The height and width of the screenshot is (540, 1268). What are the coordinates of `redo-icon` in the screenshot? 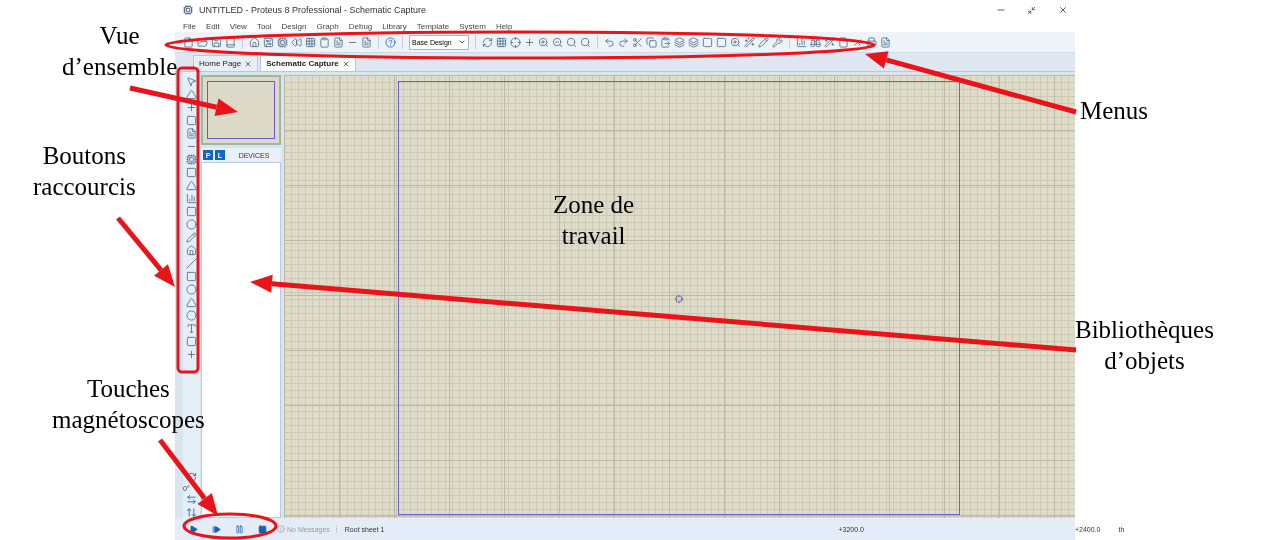 It's located at (623, 42).